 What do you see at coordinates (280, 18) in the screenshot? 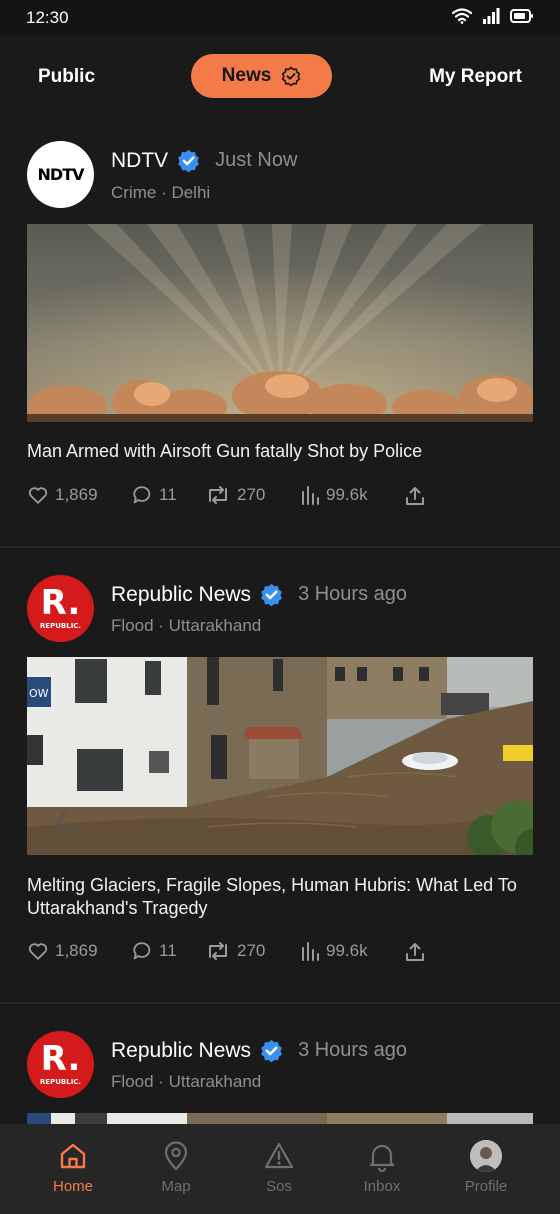
I see `status-bar: 12:30` at bounding box center [280, 18].